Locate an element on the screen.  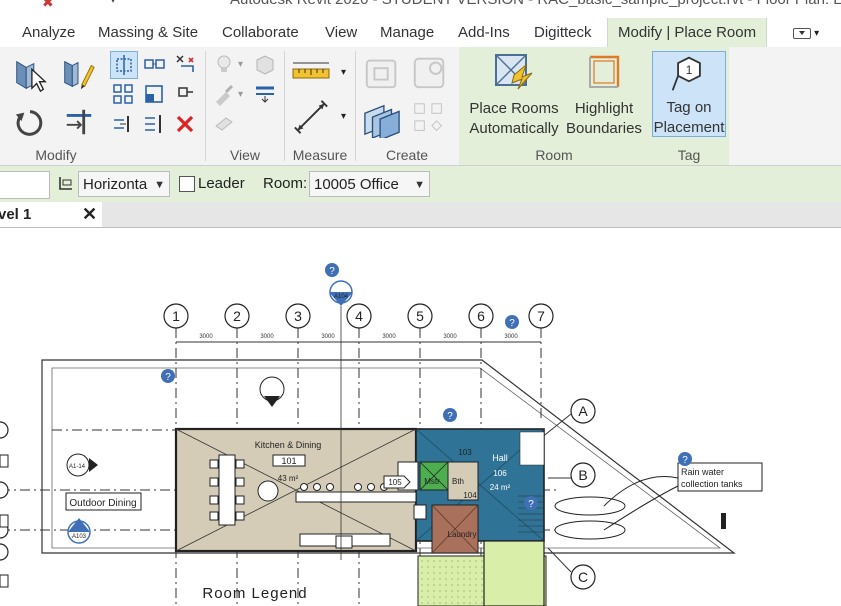
array-icon is located at coordinates (123, 94).